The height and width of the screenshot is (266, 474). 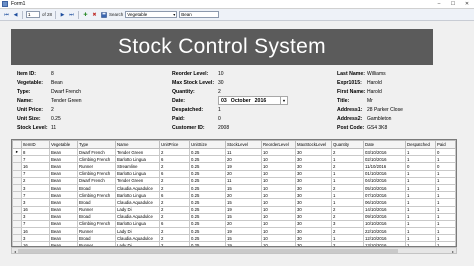 What do you see at coordinates (402, 100) in the screenshot?
I see `title-input: Mr` at bounding box center [402, 100].